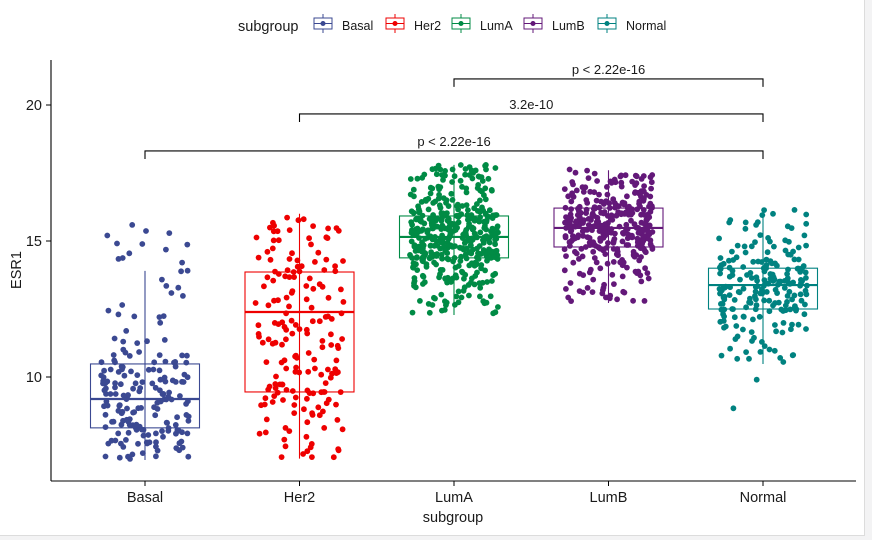 The height and width of the screenshot is (540, 872). I want to click on legend-label: Normal, so click(646, 26).